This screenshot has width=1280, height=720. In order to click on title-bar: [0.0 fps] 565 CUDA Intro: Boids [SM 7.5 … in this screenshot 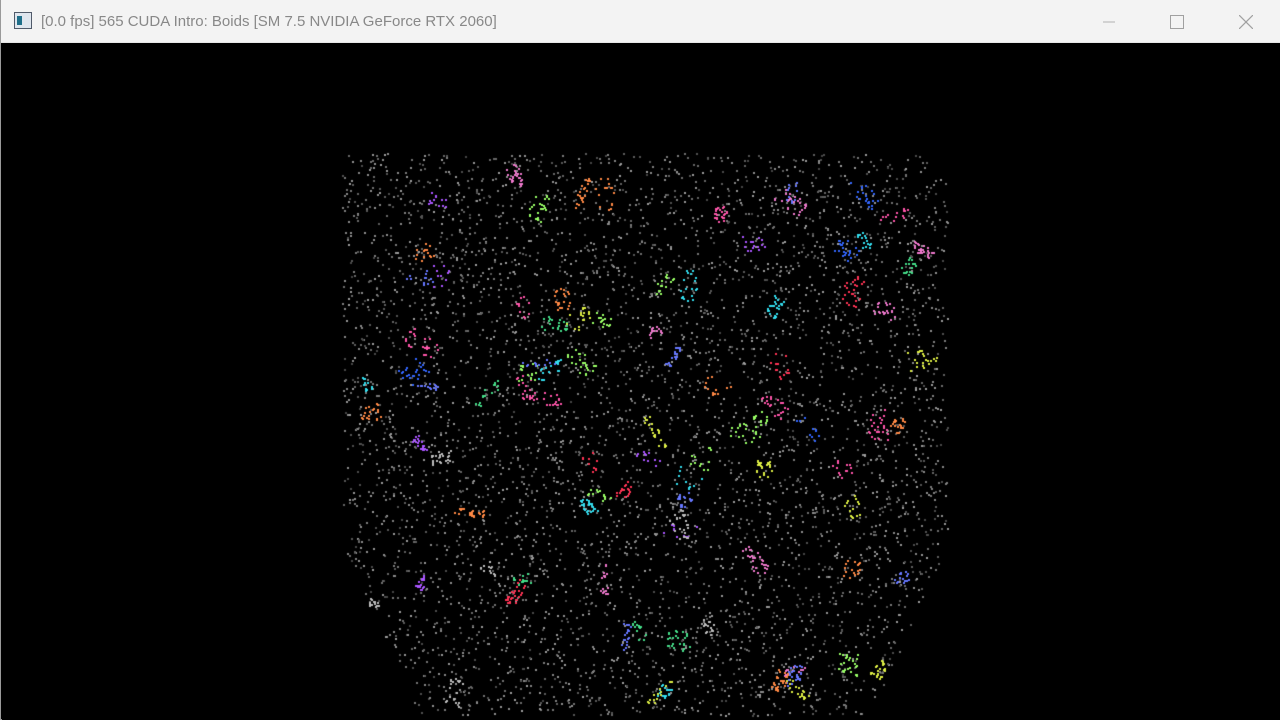, I will do `click(640, 21)`.